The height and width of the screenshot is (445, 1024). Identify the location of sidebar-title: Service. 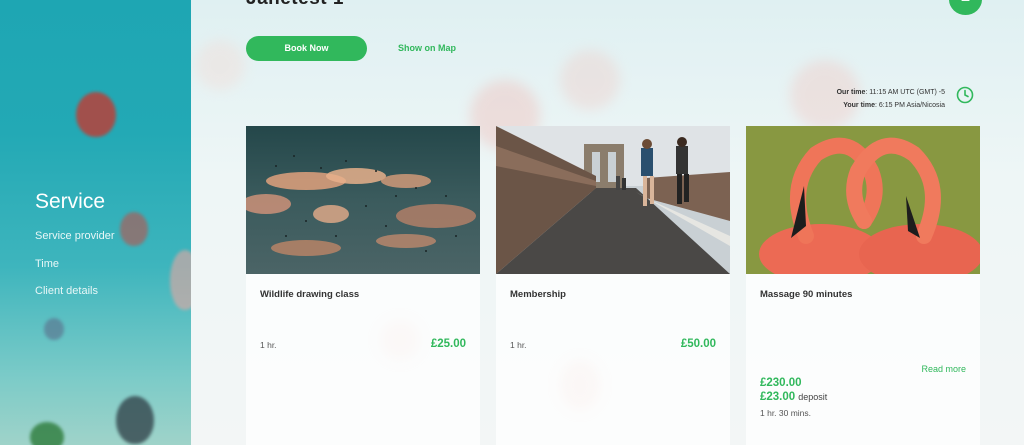
(70, 201).